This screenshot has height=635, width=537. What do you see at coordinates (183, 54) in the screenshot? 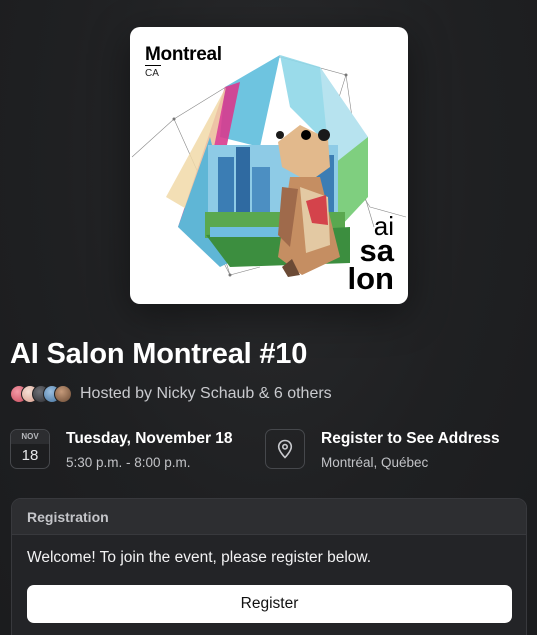
I see `cover-city-label: Montreal` at bounding box center [183, 54].